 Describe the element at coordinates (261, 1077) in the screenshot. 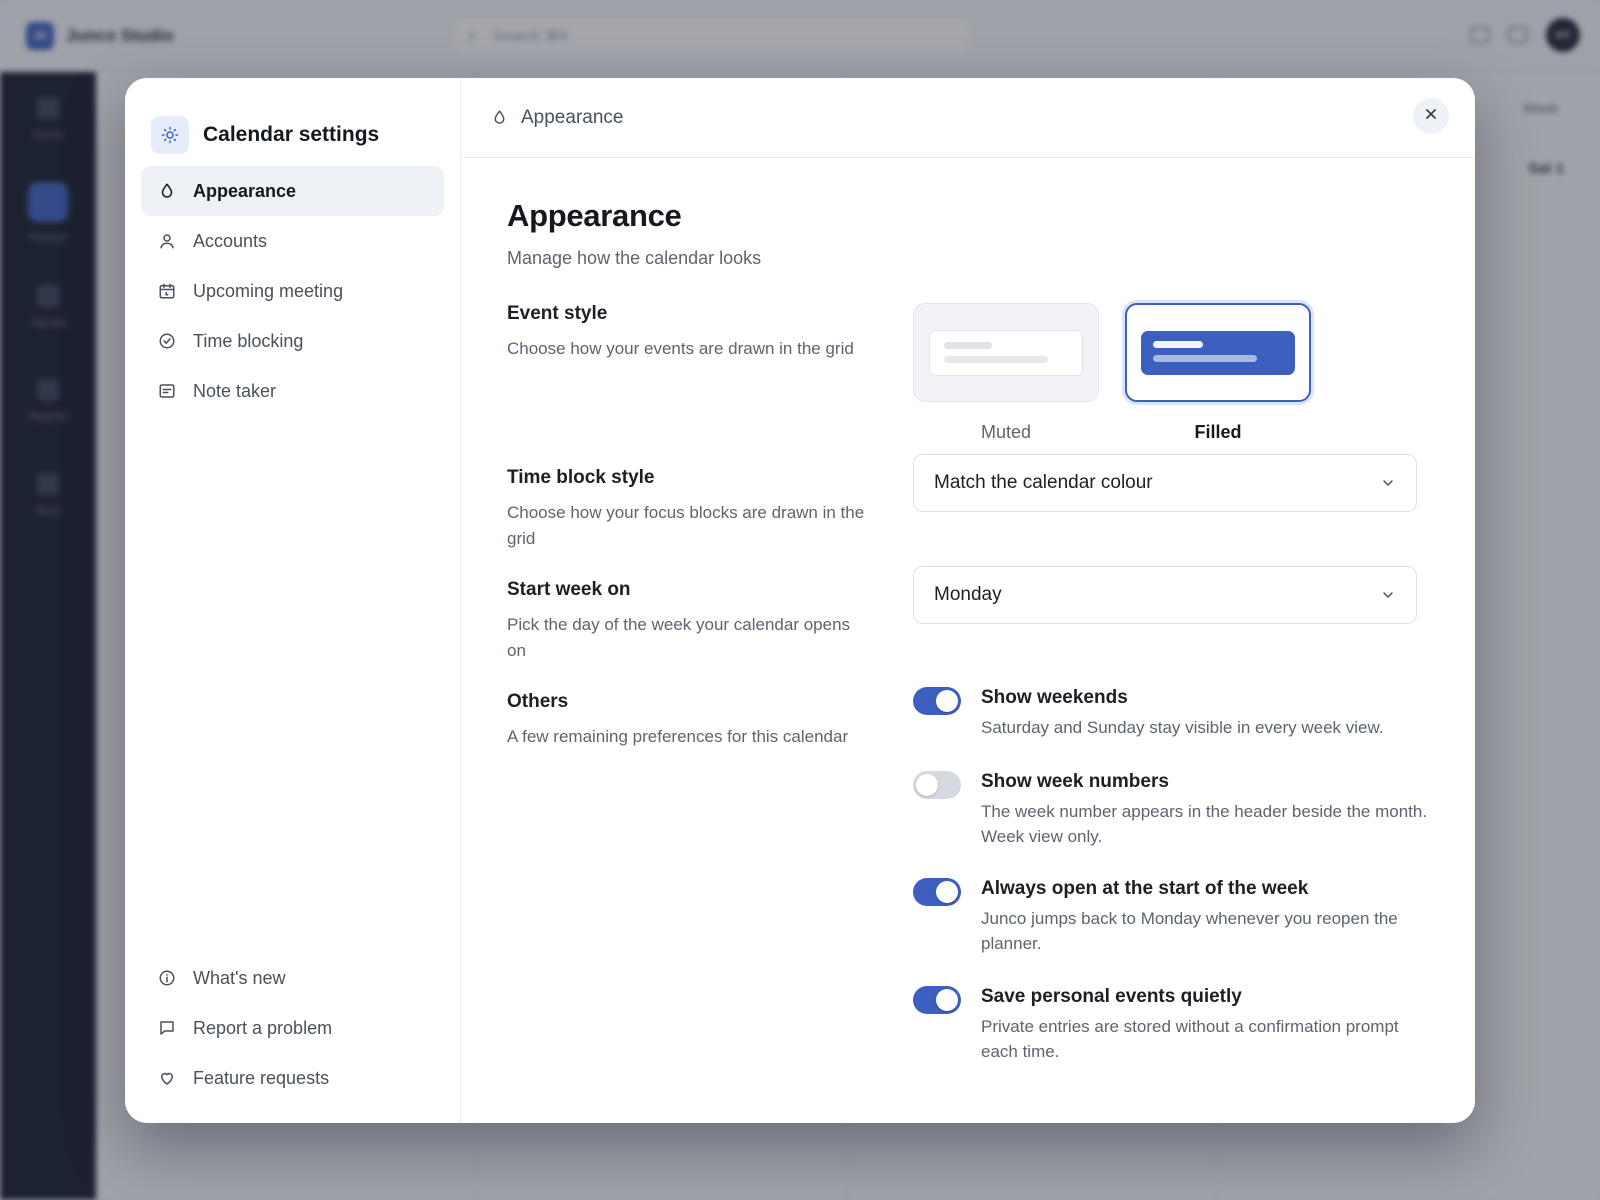

I see `sidebar-item-label: Feature requests` at that location.